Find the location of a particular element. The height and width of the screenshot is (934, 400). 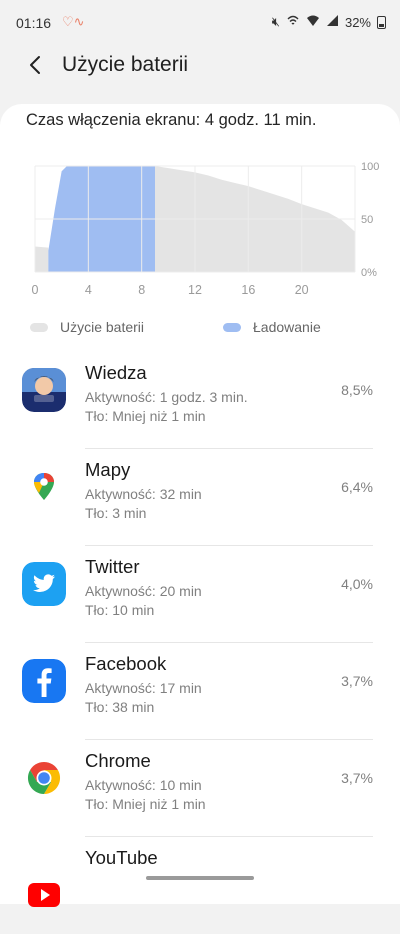

chart-y-tick-label: 50 is located at coordinates (367, 220).